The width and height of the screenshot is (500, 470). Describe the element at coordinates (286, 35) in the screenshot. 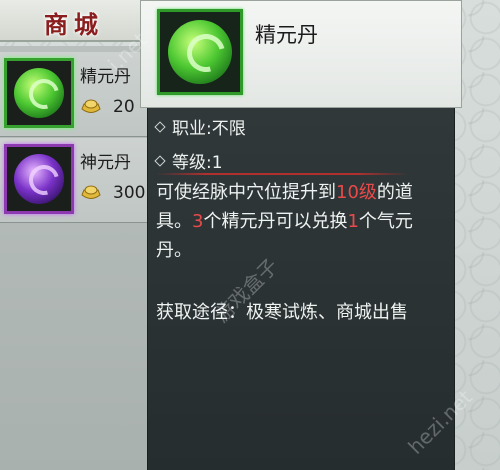

I see `tooltip-title: 精元丹` at that location.